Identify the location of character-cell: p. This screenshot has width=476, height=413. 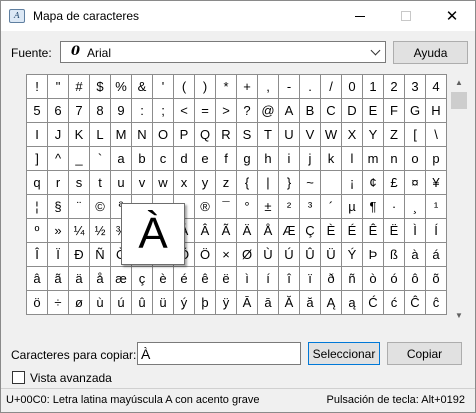
(436, 159).